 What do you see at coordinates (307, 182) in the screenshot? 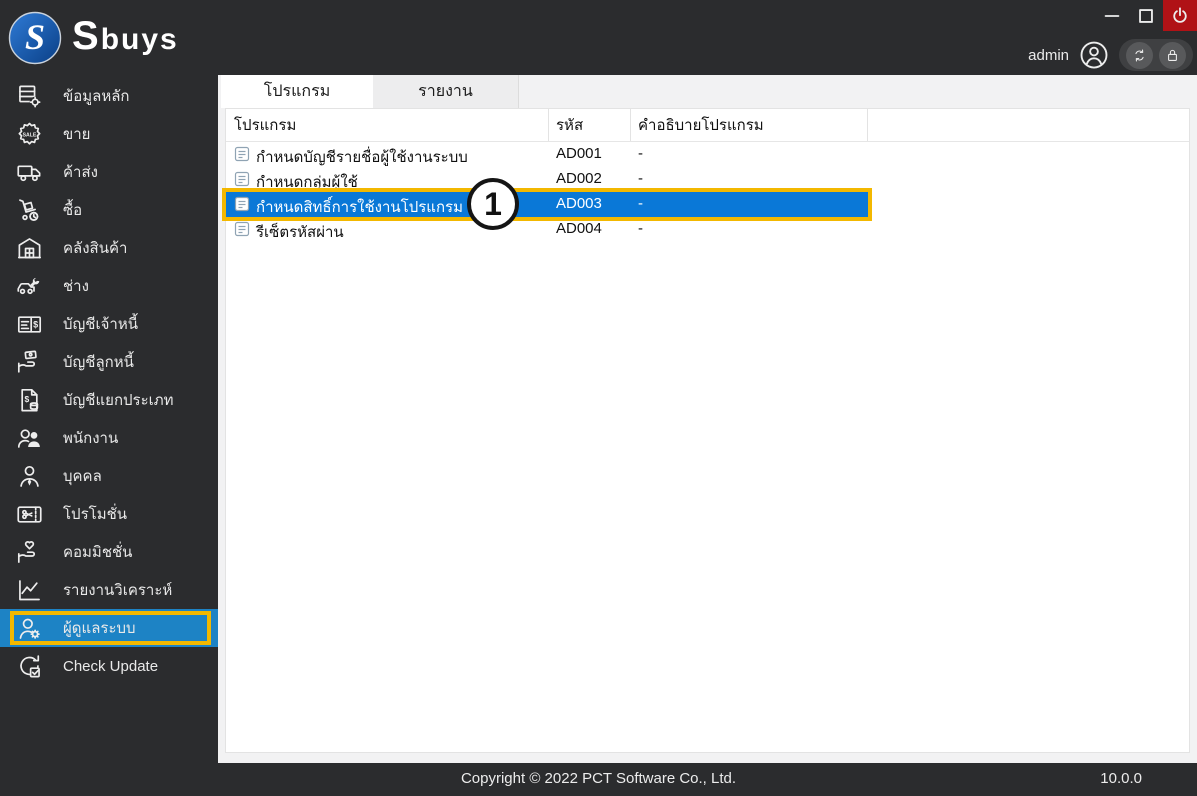
I see `program-name: กำหนดกลุ่มผู้ใช้` at bounding box center [307, 182].